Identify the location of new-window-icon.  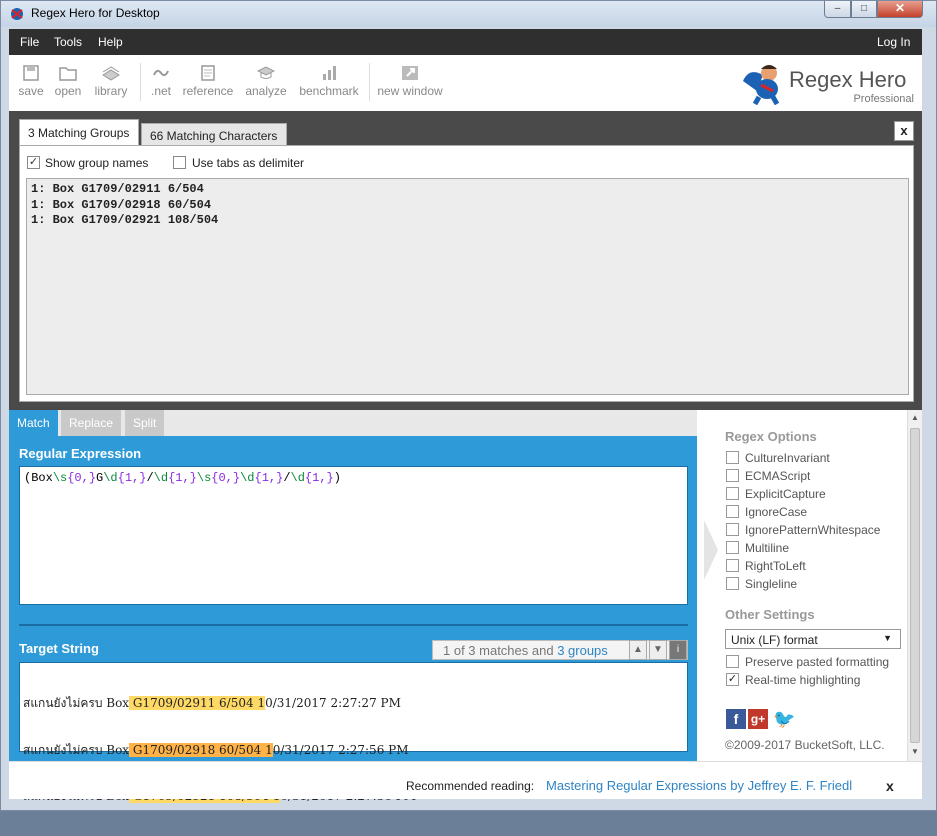
(410, 73).